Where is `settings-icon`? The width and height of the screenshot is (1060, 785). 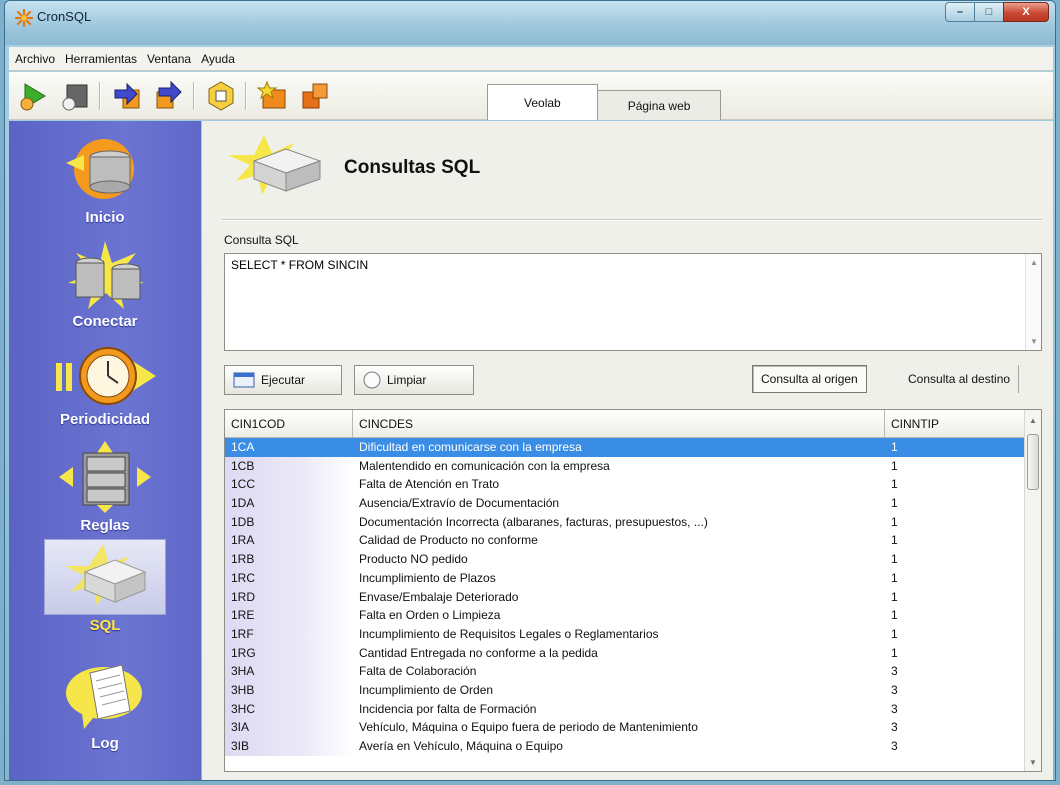 settings-icon is located at coordinates (221, 96).